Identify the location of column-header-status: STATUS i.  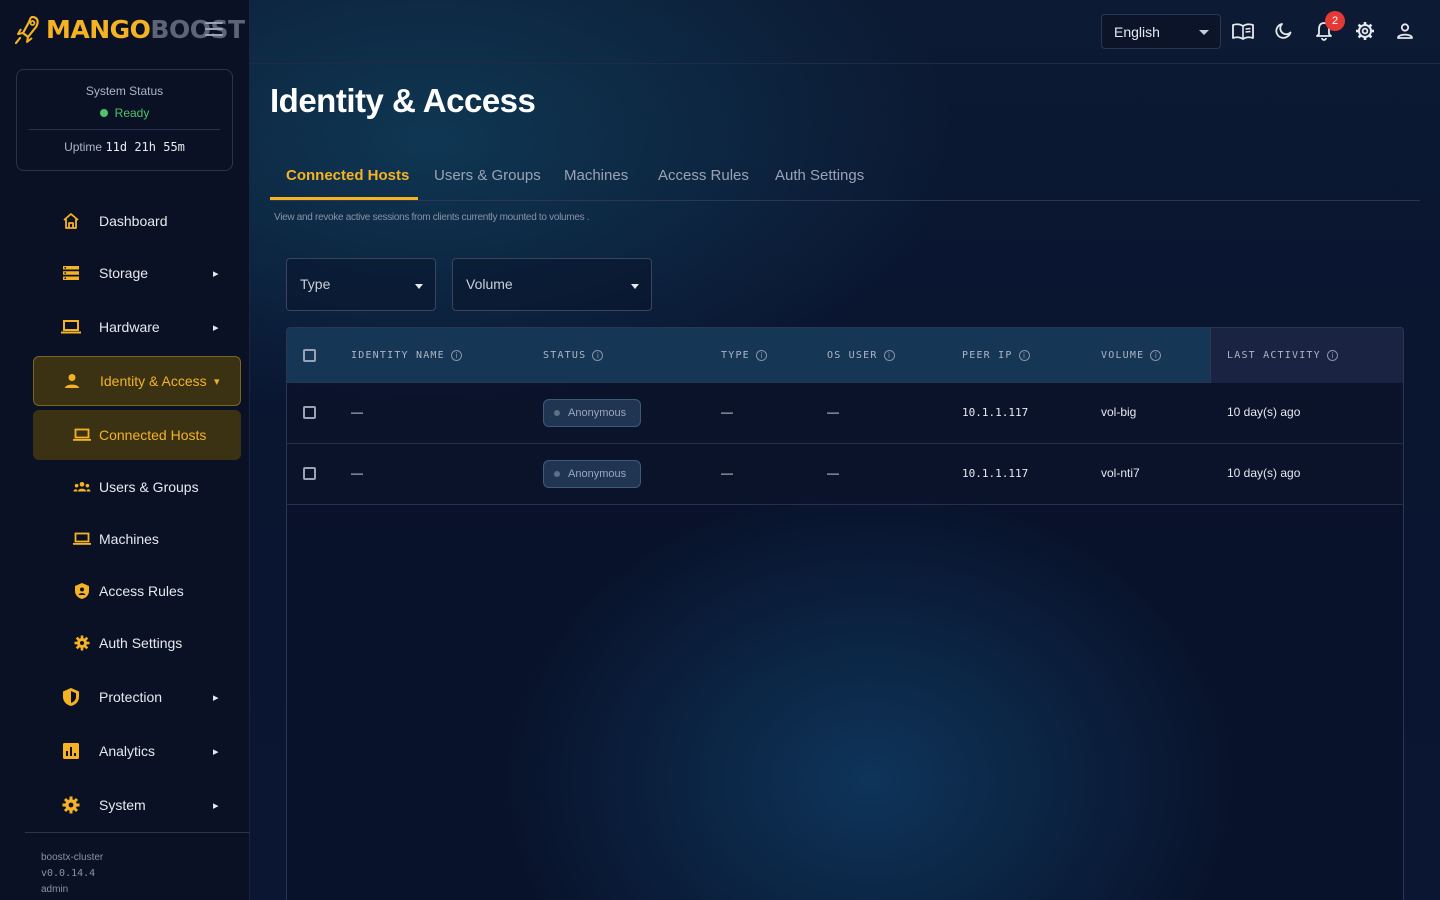
(573, 355).